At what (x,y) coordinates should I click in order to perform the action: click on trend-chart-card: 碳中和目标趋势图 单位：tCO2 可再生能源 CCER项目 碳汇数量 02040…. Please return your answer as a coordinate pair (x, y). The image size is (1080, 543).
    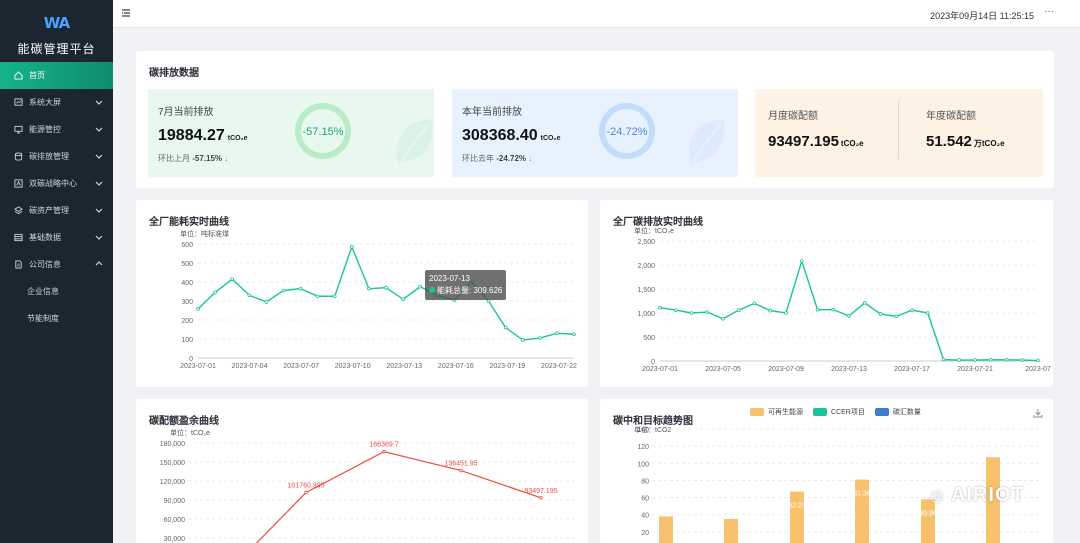
    Looking at the image, I should click on (826, 471).